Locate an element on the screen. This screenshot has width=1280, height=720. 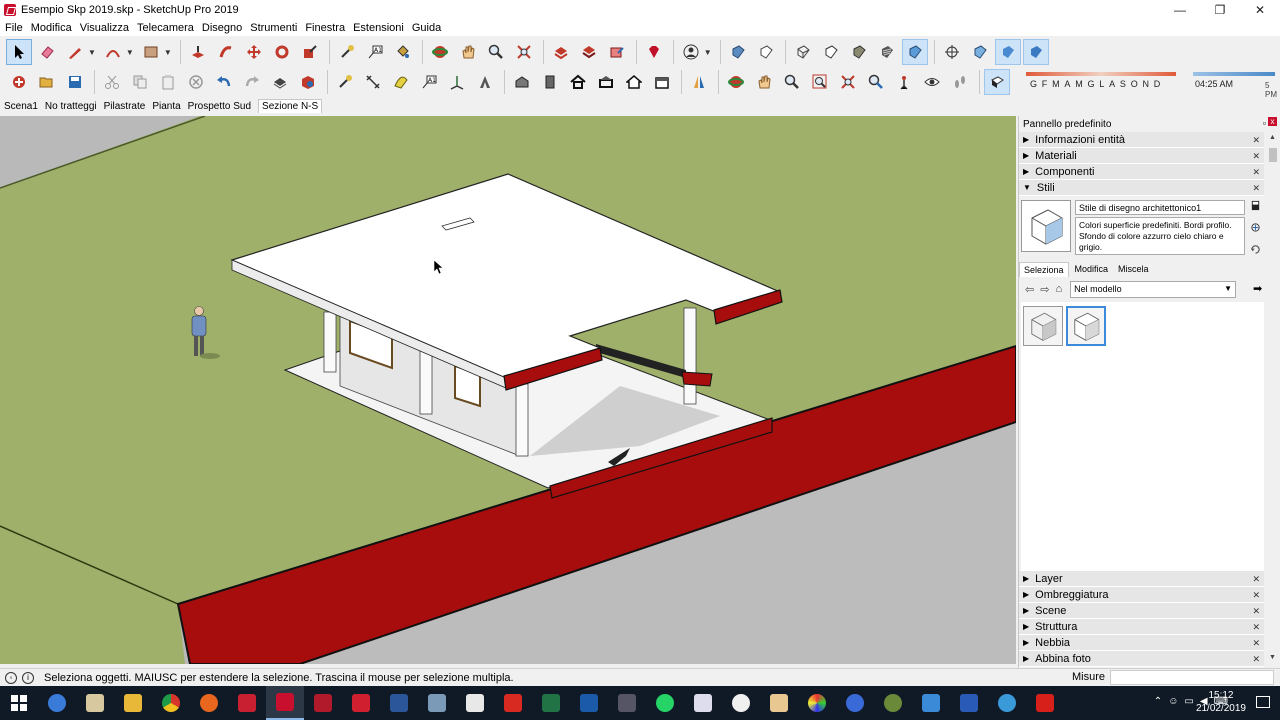
tab-modifica: Modifica is located at coordinates (1092, 269).